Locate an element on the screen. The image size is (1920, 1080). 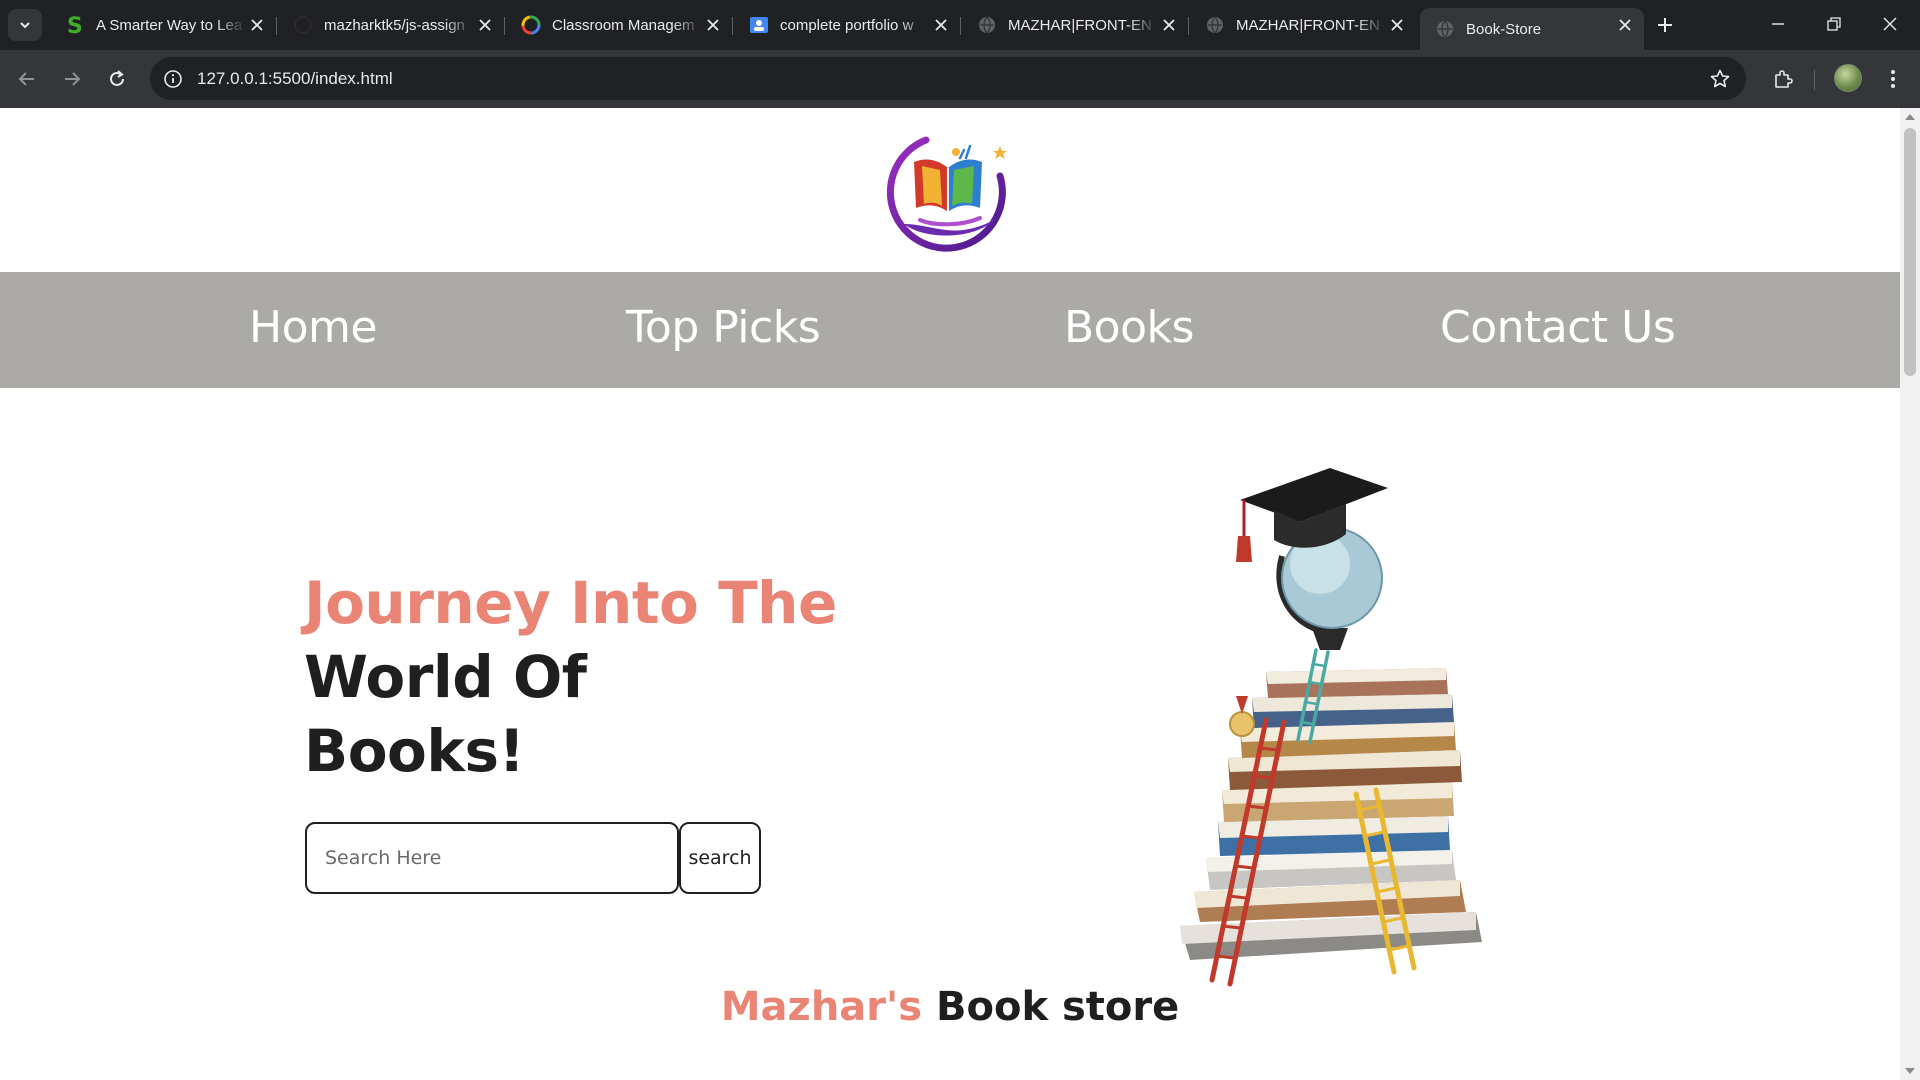
search-button: search is located at coordinates (720, 858).